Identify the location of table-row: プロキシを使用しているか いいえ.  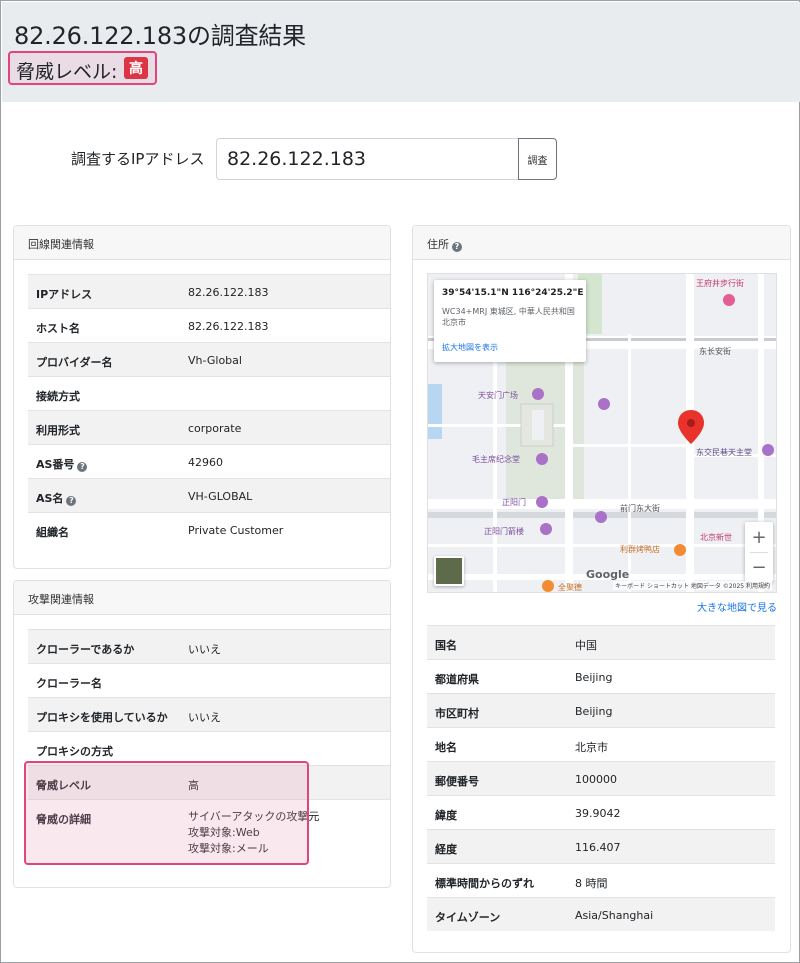
(209, 714).